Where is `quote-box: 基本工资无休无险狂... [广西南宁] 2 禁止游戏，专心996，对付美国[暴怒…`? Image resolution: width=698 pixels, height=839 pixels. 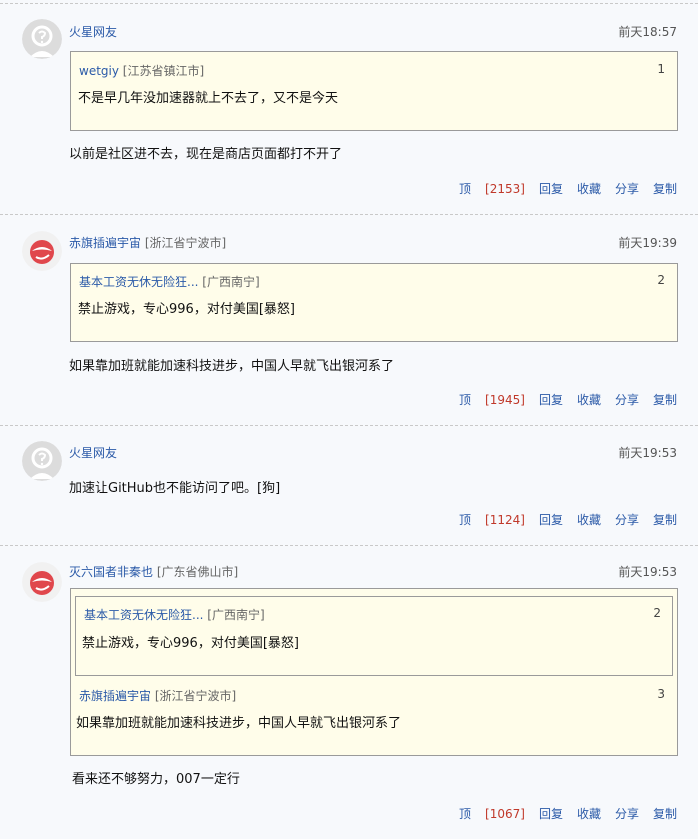
quote-box: 基本工资无休无险狂... [广西南宁] 2 禁止游戏，专心996，对付美国[暴怒… is located at coordinates (374, 302).